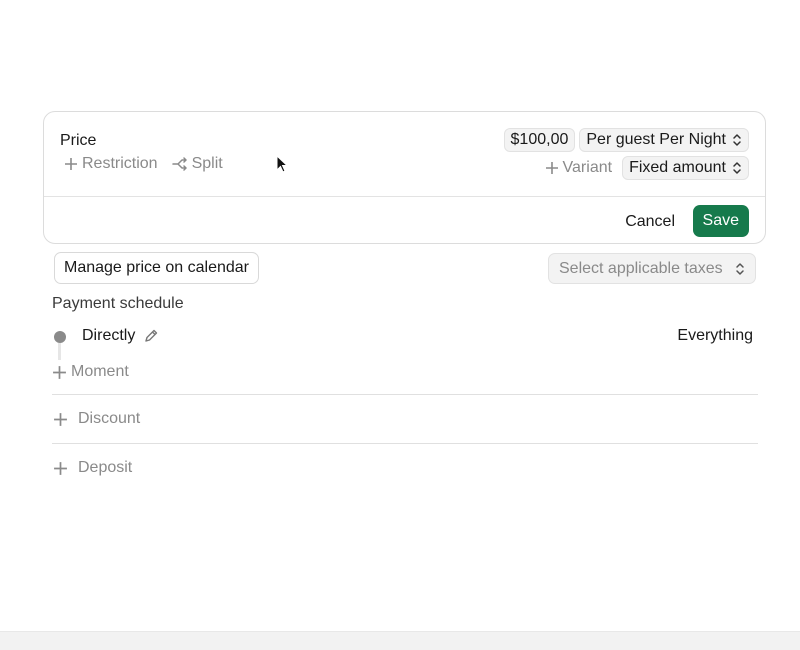  I want to click on split-icon, so click(179, 164).